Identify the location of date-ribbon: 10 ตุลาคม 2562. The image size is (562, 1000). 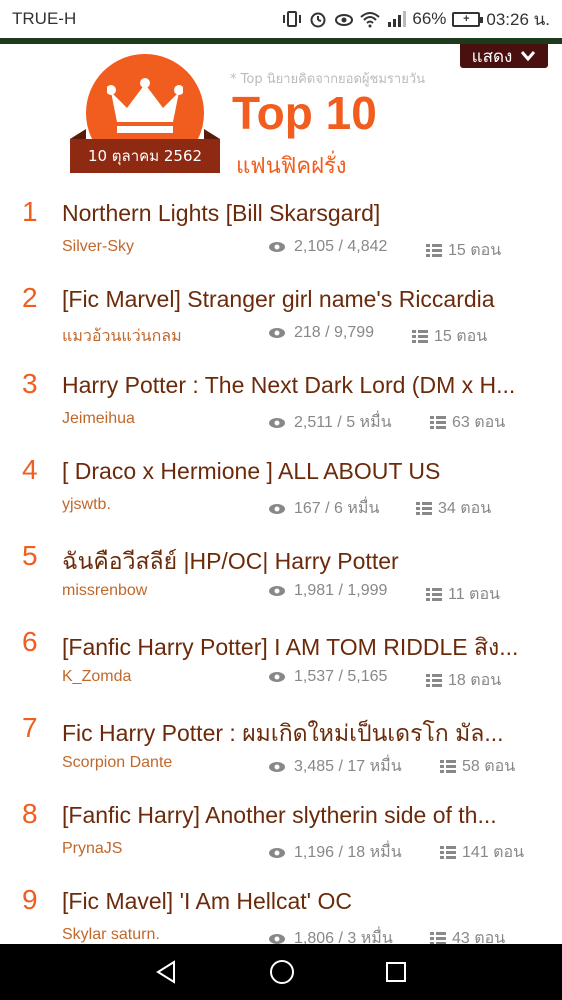
(145, 151).